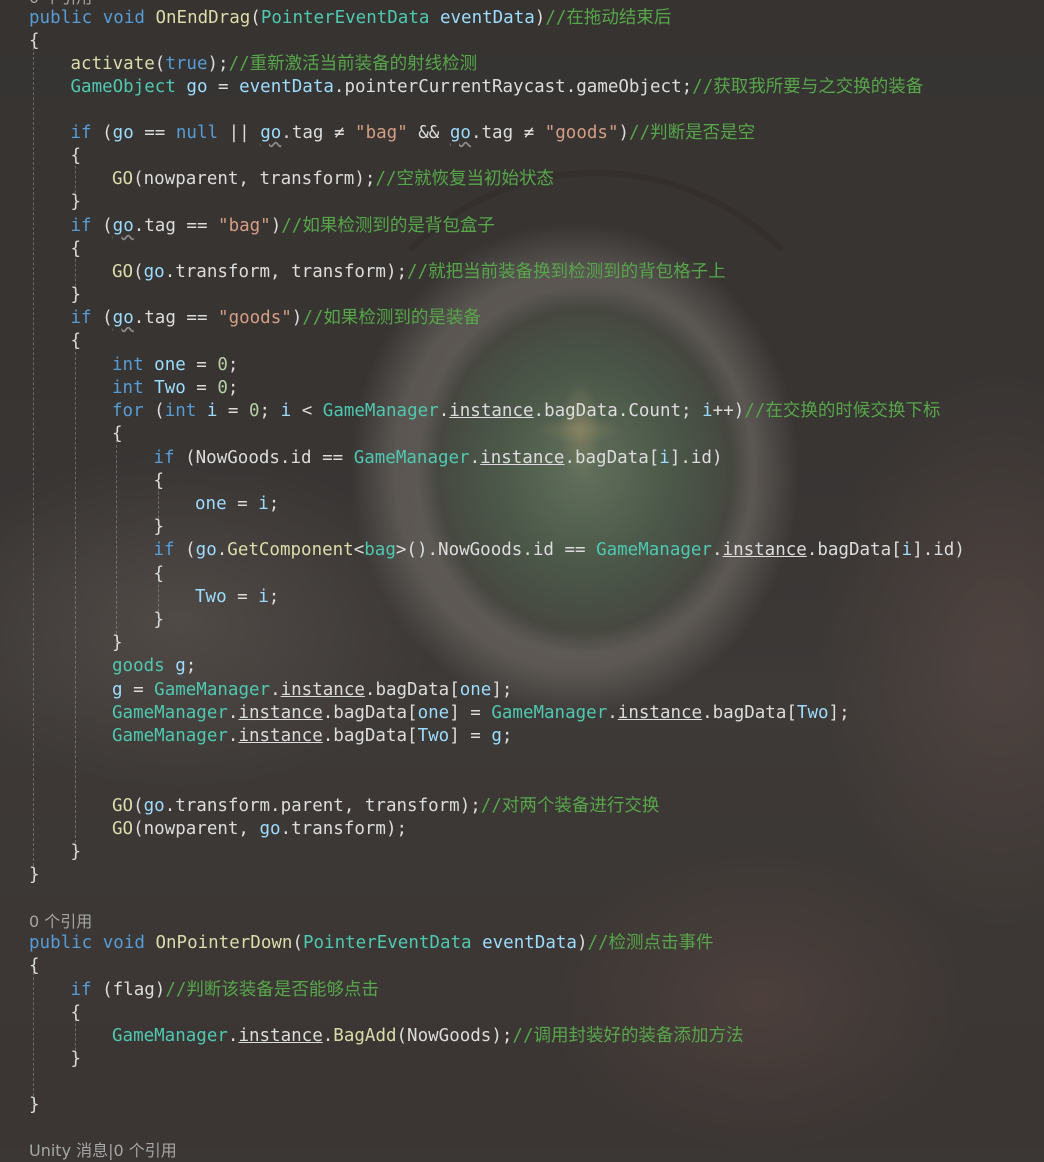 Image resolution: width=1044 pixels, height=1162 pixels. What do you see at coordinates (128, 990) in the screenshot?
I see `code-token: (flag)` at bounding box center [128, 990].